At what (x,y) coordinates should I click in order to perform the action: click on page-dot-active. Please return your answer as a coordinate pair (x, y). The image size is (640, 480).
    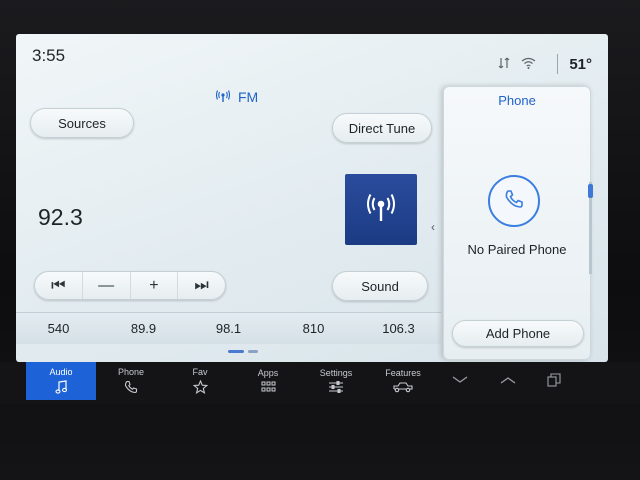
    Looking at the image, I should click on (236, 351).